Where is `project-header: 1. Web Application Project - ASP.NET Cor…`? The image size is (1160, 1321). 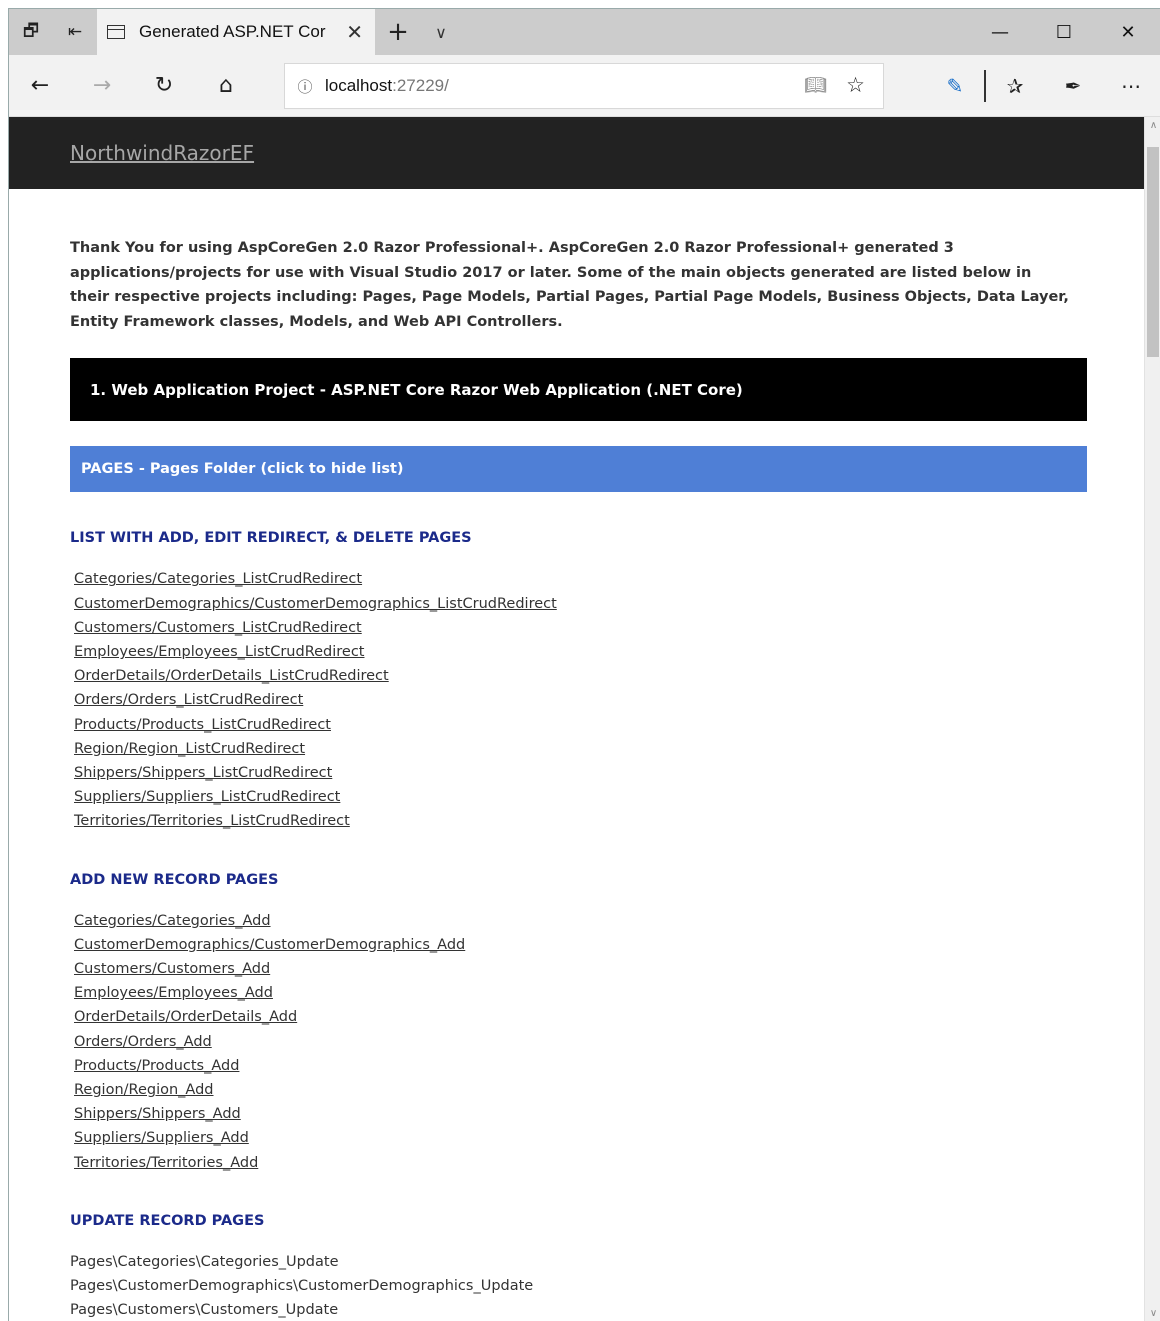
project-header: 1. Web Application Project - ASP.NET Cor… is located at coordinates (578, 390).